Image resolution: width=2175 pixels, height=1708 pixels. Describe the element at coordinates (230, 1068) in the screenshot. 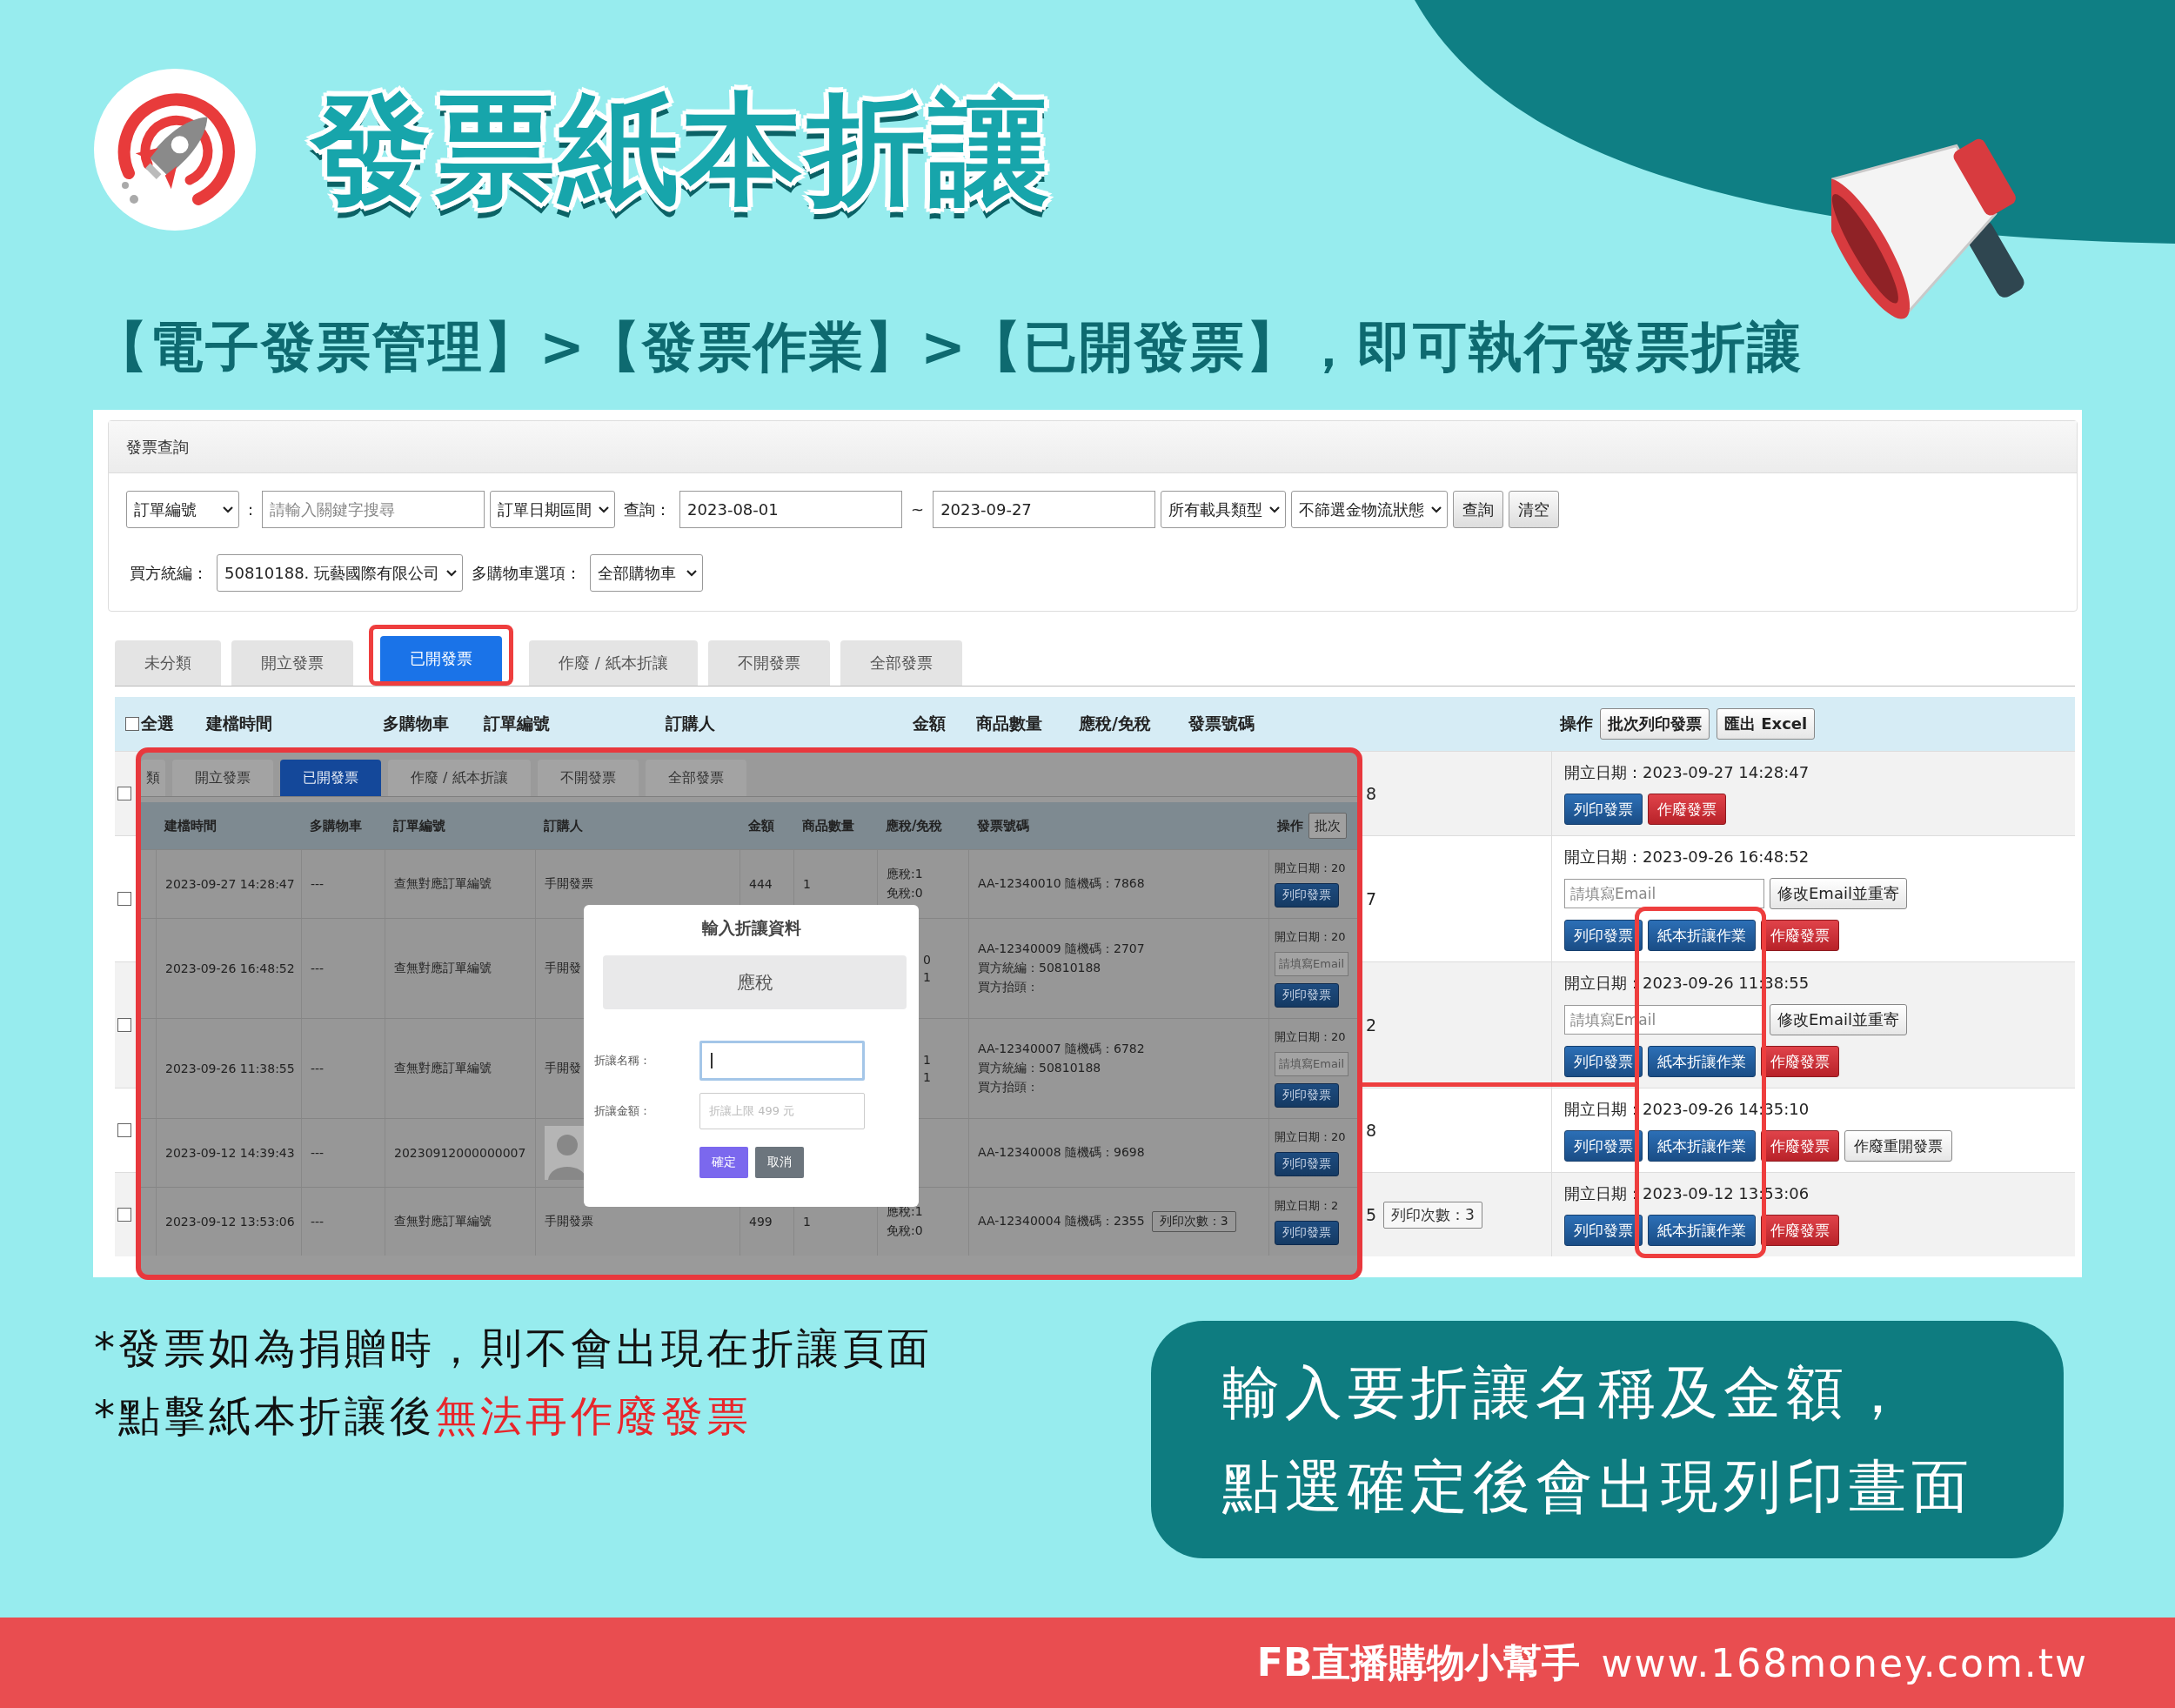

I see `table-cell: 2023-09-26 11:38:55` at that location.